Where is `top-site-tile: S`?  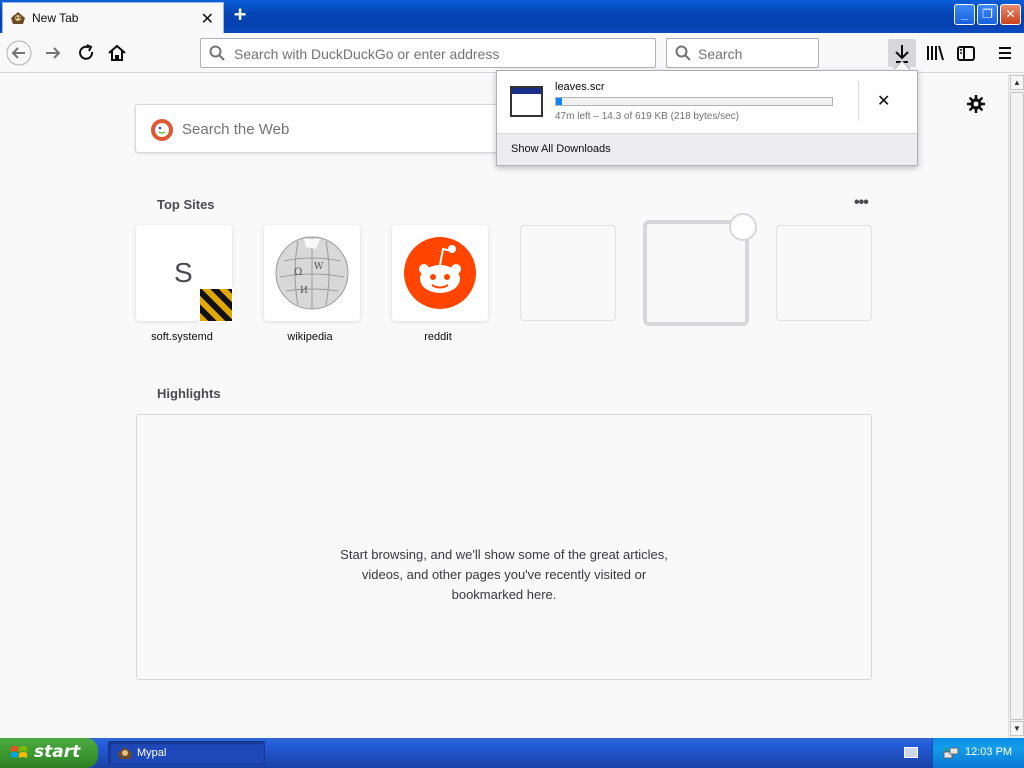 top-site-tile: S is located at coordinates (185, 274).